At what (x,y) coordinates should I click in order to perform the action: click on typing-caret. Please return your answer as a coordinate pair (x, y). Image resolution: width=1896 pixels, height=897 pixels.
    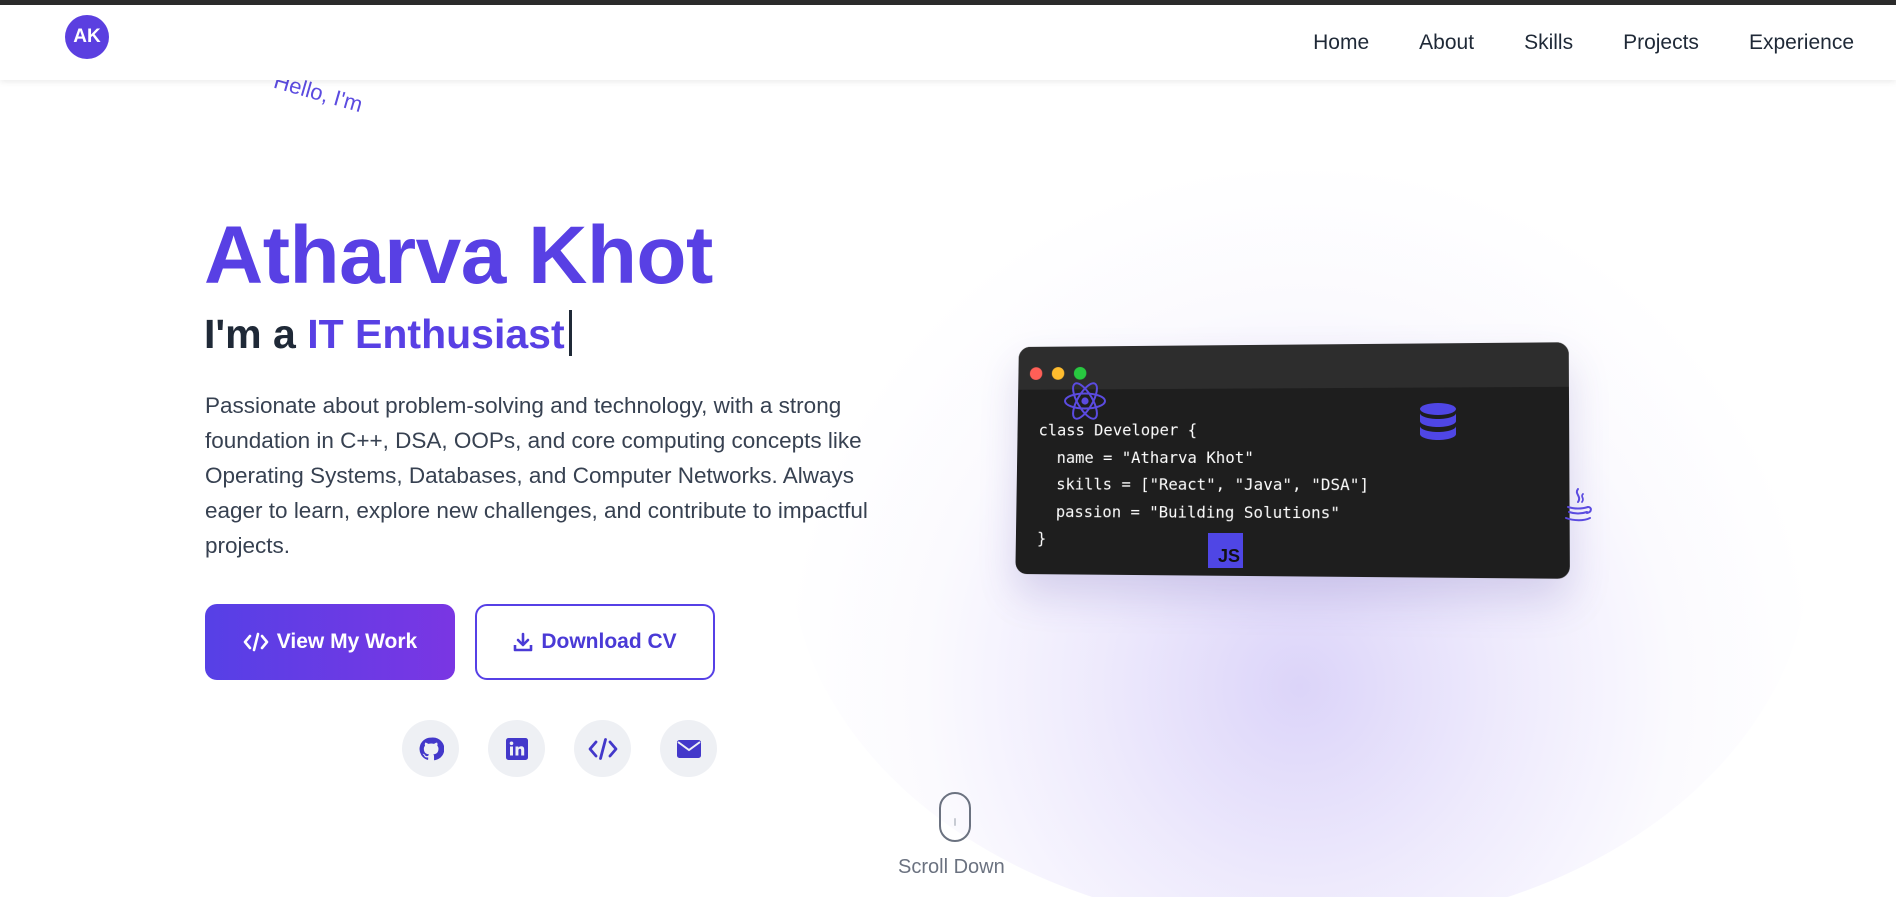
    Looking at the image, I should click on (570, 333).